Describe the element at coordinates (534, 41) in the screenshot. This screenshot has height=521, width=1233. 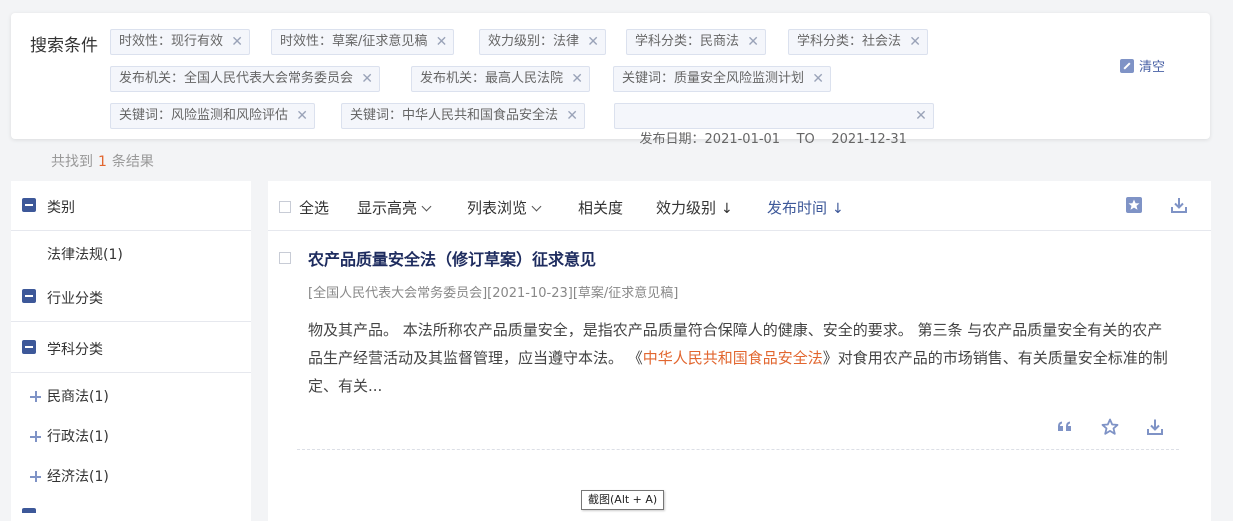
I see `filter-tag-label: 效力级别：法律` at that location.